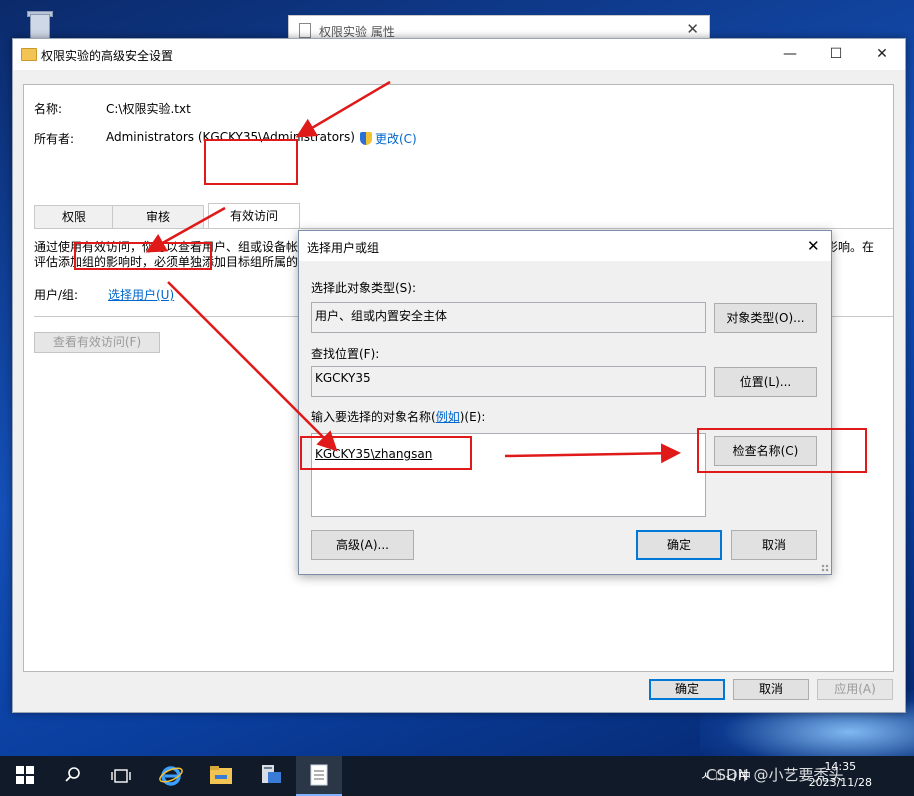  I want to click on internet-explorer-icon, so click(171, 776).